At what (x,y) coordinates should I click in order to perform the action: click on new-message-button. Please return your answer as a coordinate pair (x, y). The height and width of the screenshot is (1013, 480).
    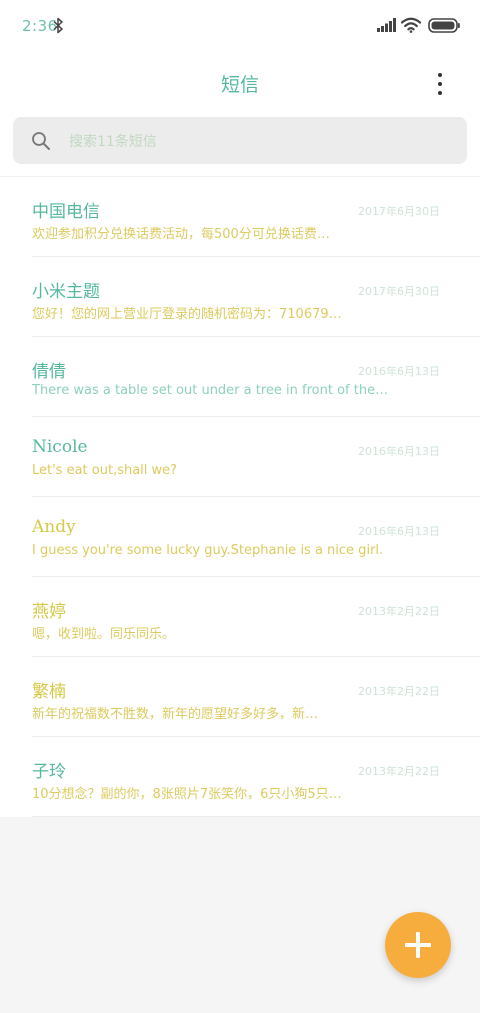
    Looking at the image, I should click on (418, 945).